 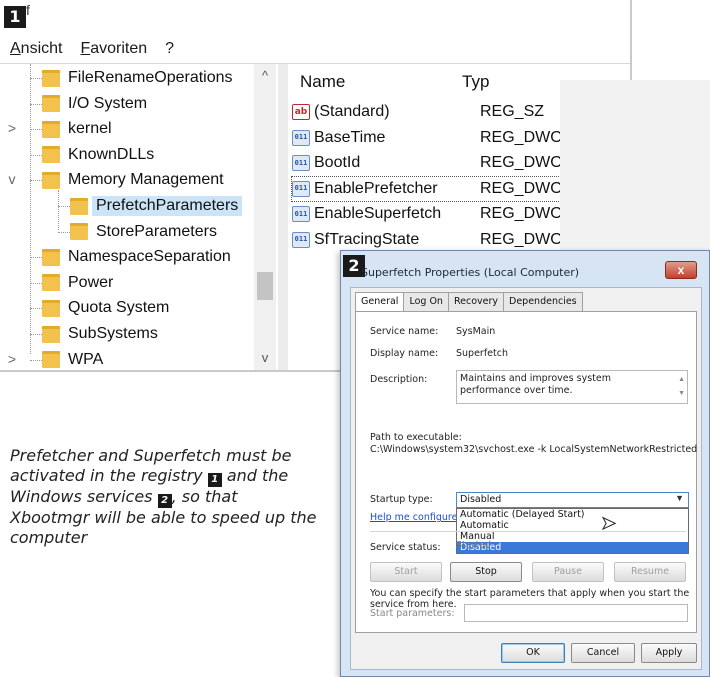 What do you see at coordinates (376, 188) in the screenshot?
I see `value-name: EnablePrefetcher` at bounding box center [376, 188].